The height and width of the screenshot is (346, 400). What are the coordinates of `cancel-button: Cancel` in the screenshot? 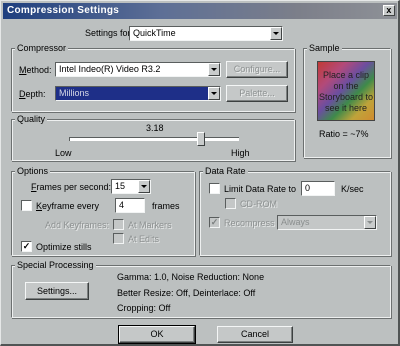 It's located at (255, 334).